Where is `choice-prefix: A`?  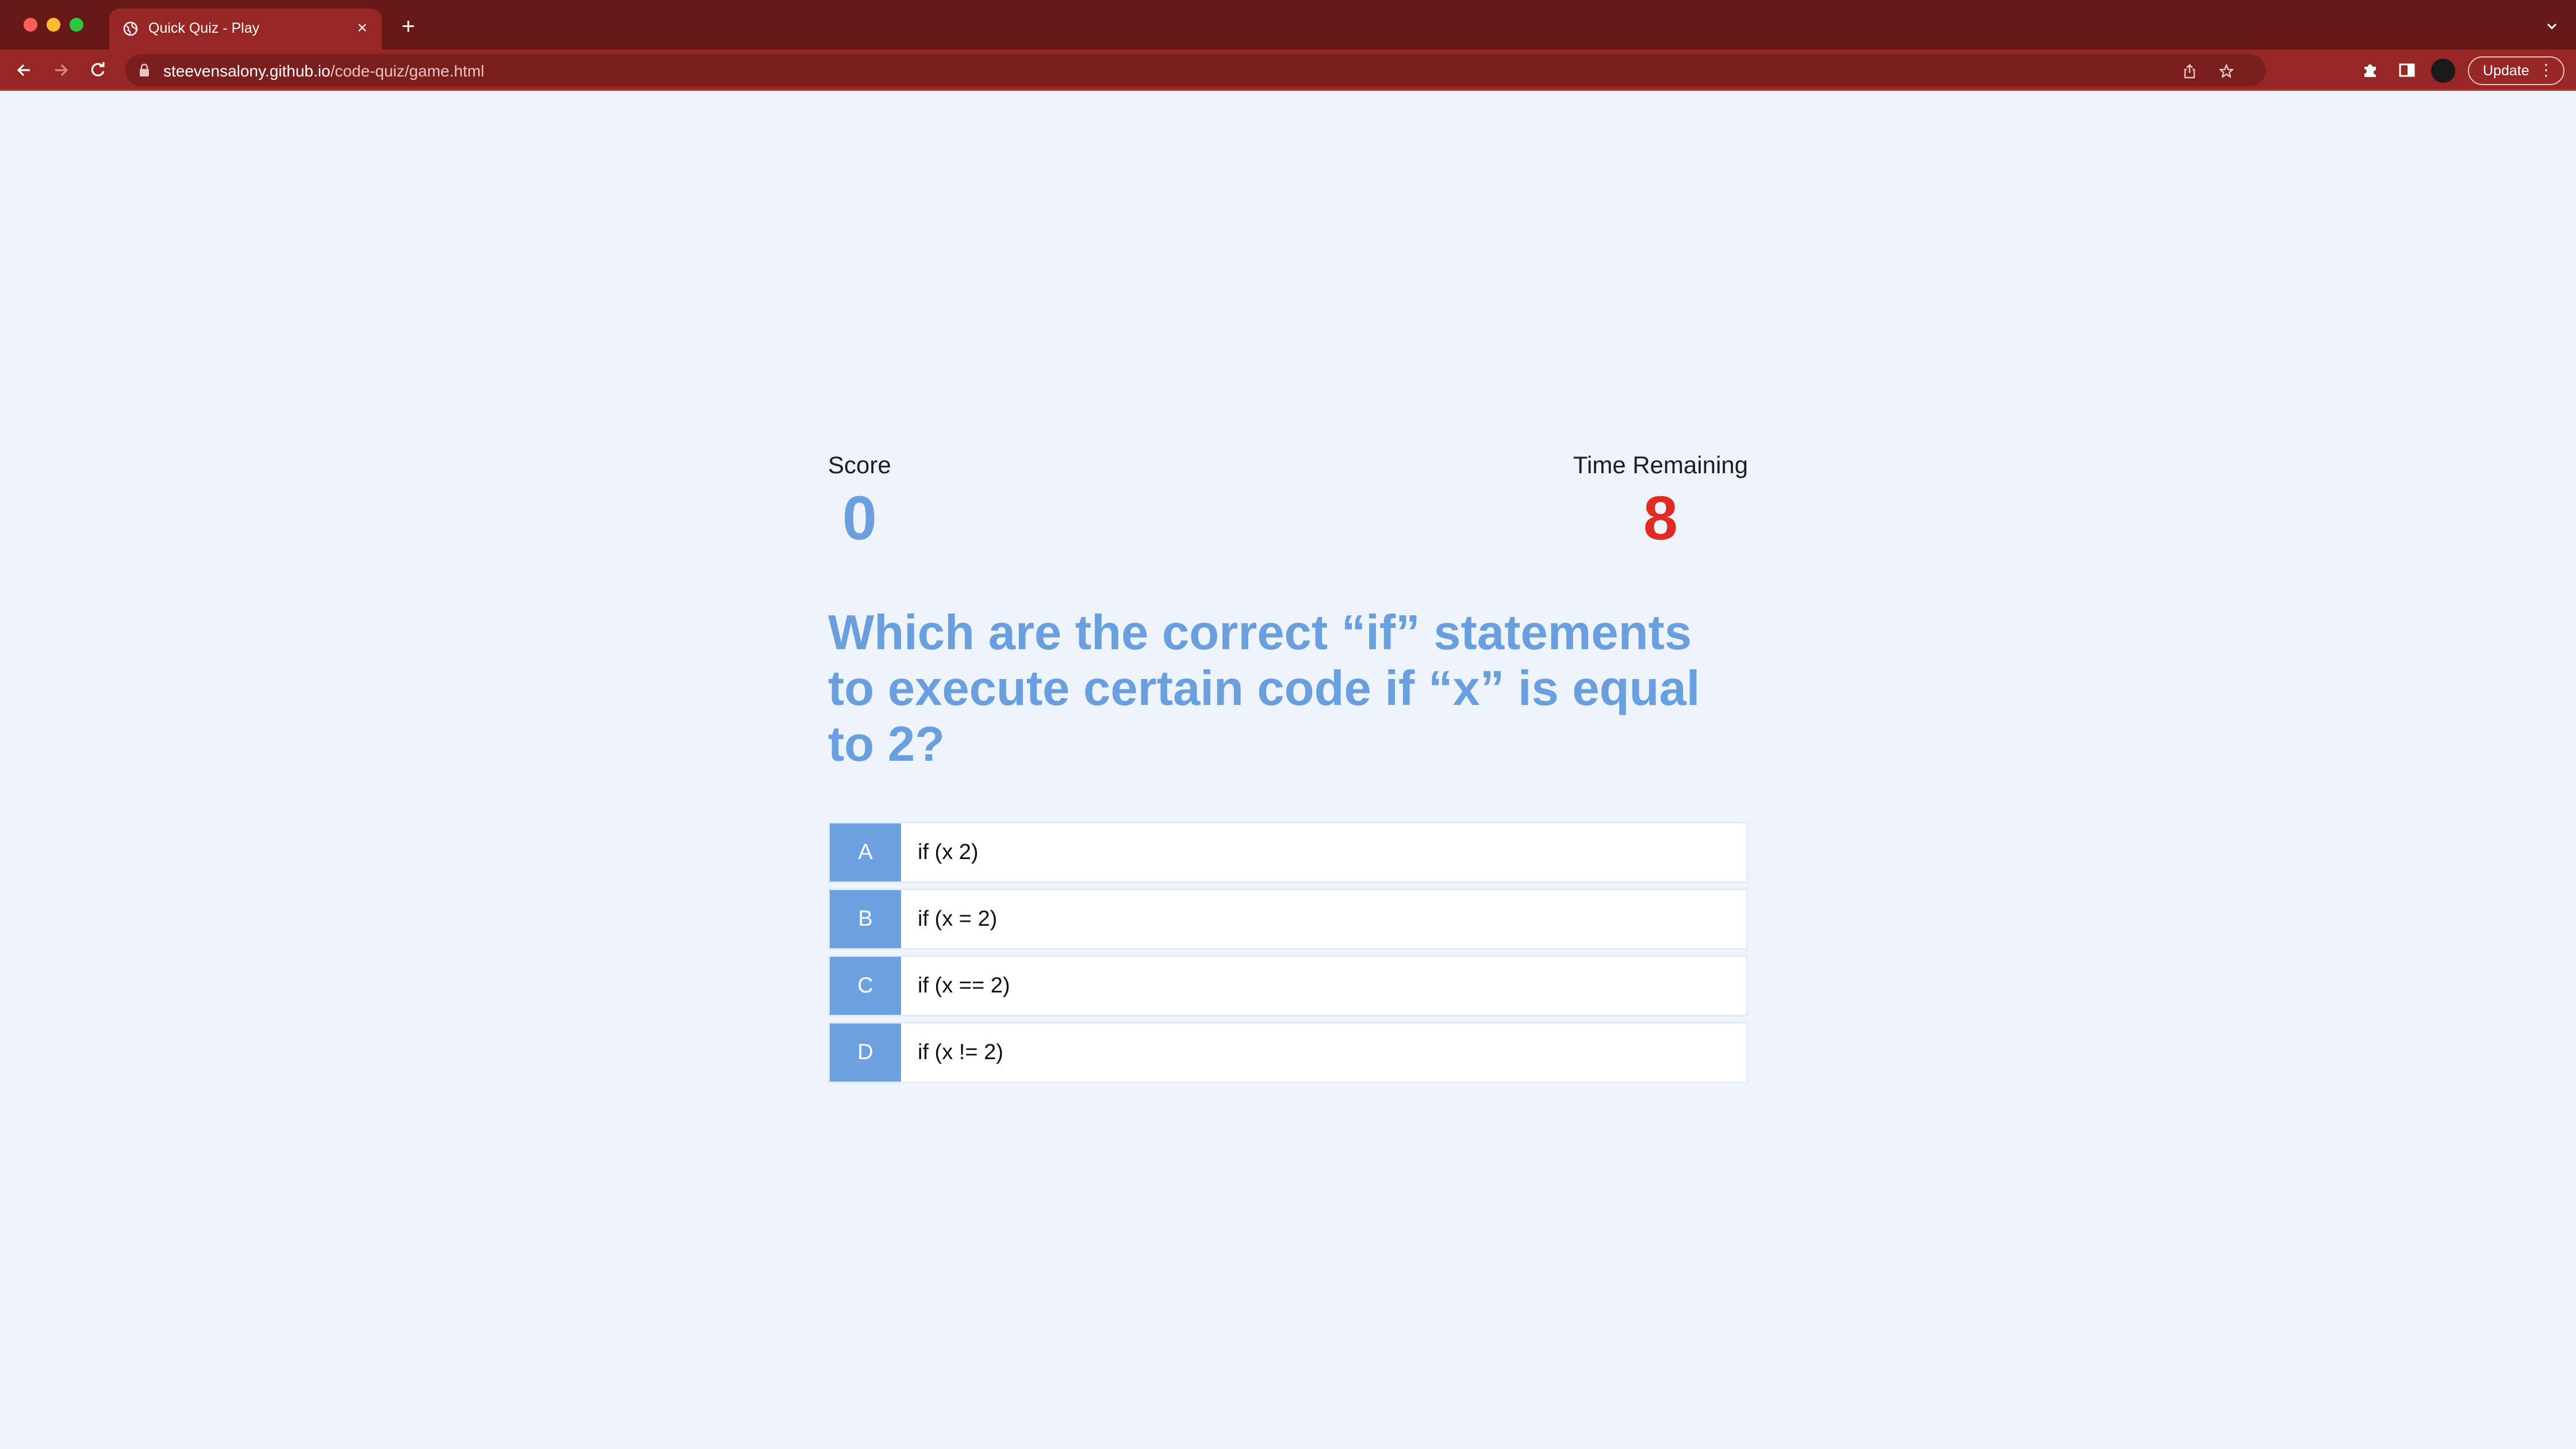
choice-prefix: A is located at coordinates (865, 852).